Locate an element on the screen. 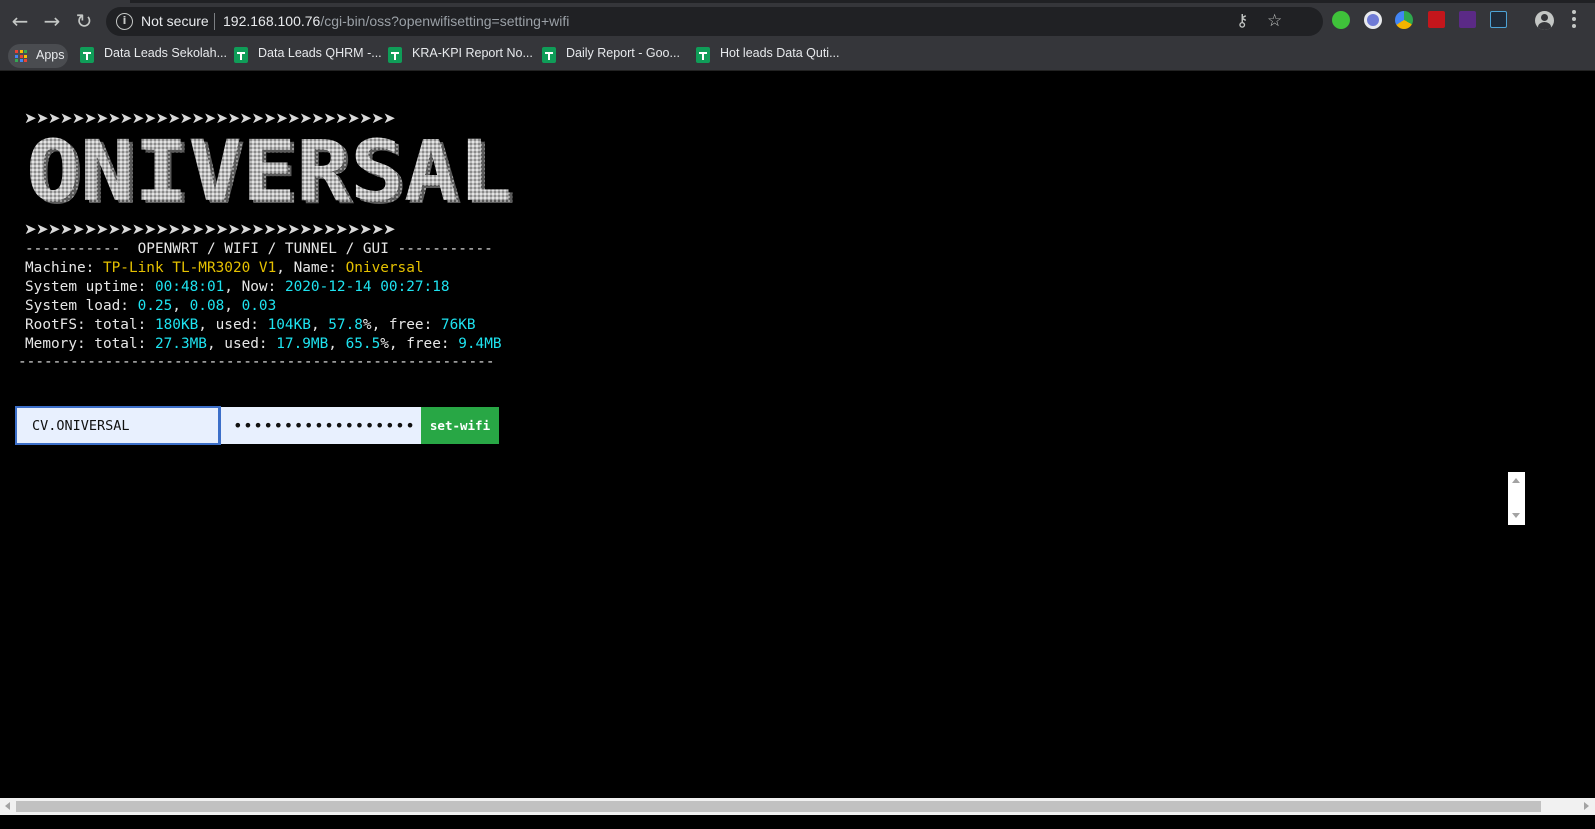 The image size is (1595, 829). extension-purple-icon is located at coordinates (1467, 19).